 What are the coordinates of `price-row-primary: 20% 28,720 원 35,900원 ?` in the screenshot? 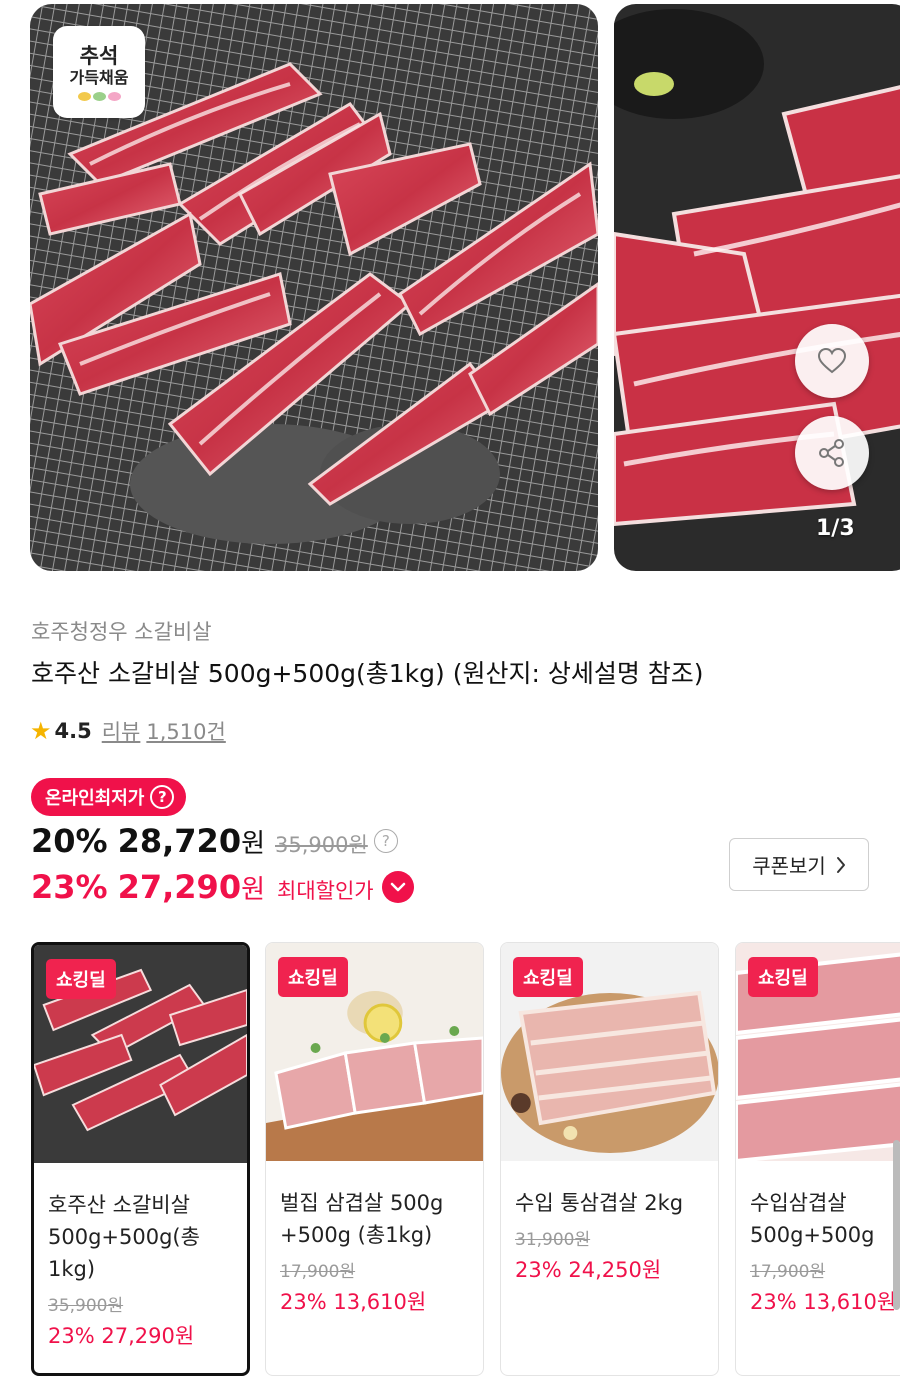 It's located at (214, 841).